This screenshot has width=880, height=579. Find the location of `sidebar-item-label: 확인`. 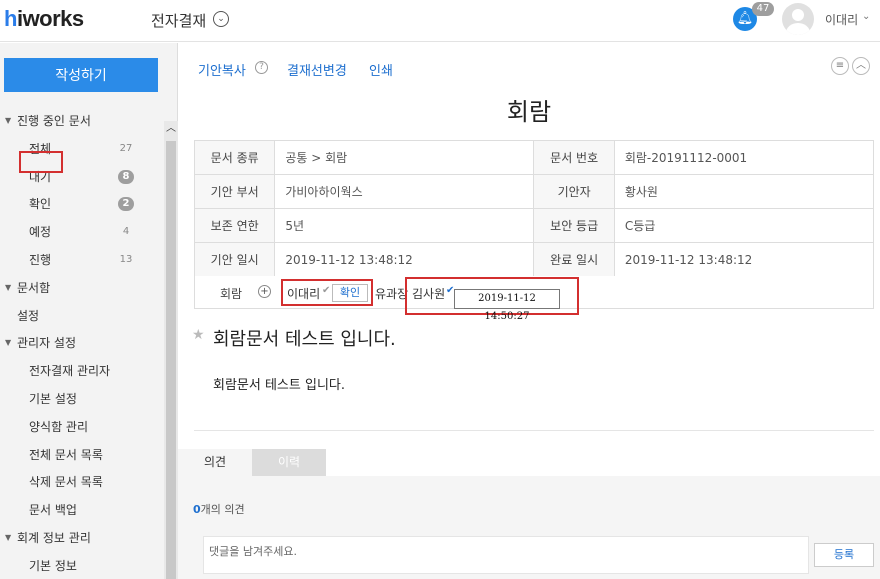

sidebar-item-label: 확인 is located at coordinates (40, 204).